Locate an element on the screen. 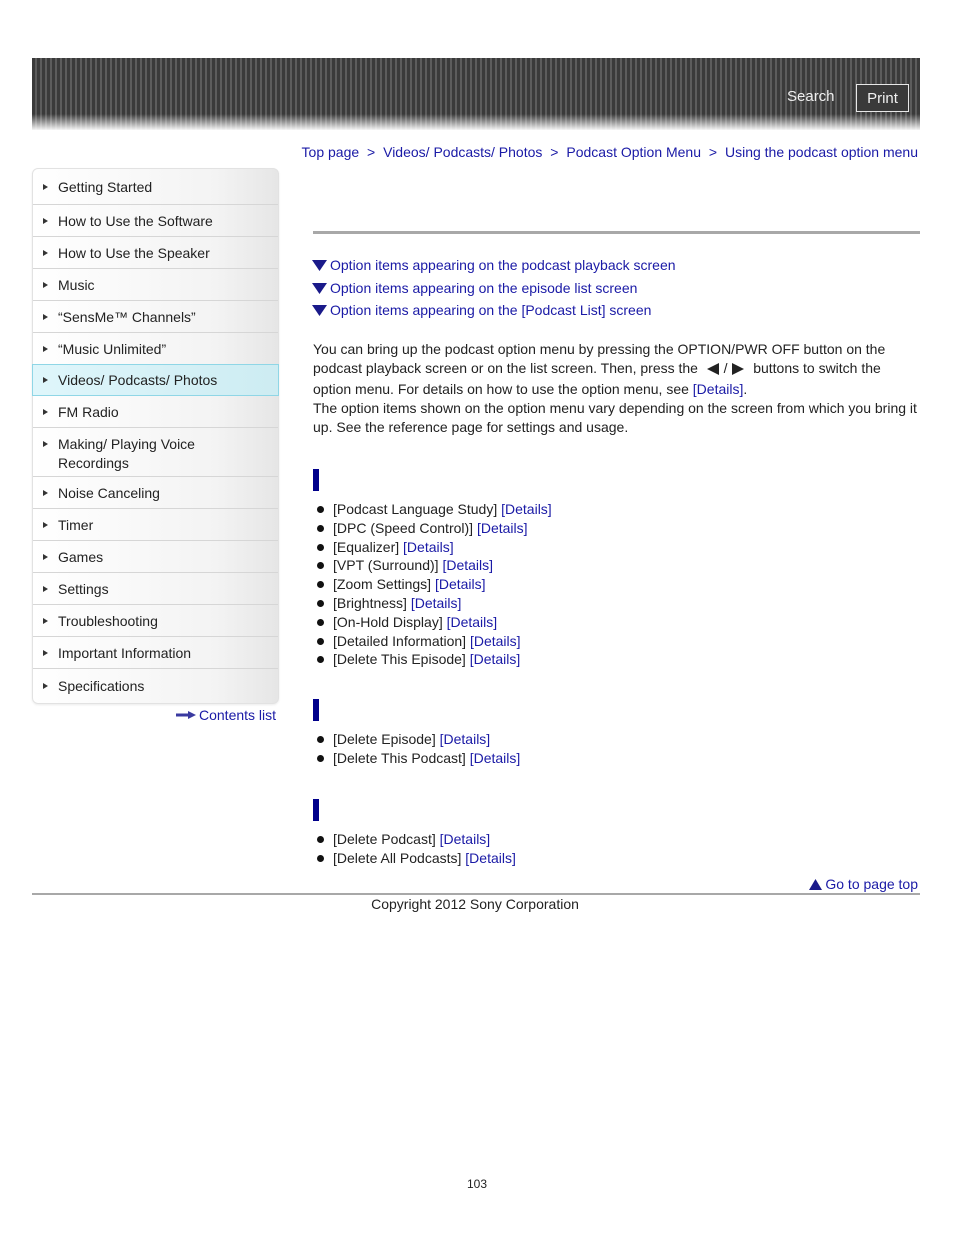 This screenshot has width=954, height=1235. sidebar-item-label: FM Radio is located at coordinates (88, 411).